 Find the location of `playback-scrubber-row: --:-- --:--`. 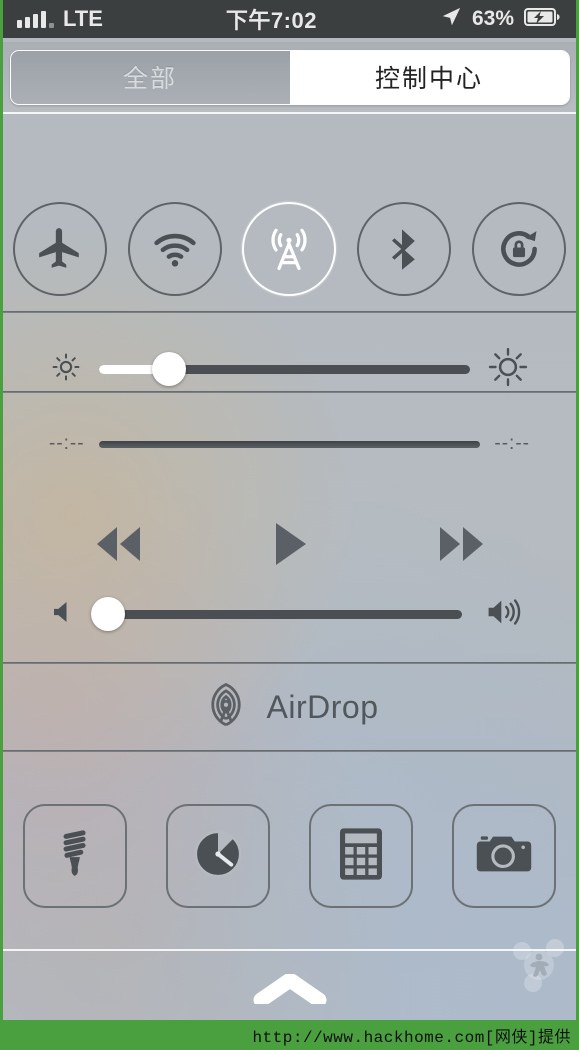

playback-scrubber-row: --:-- --:-- is located at coordinates (289, 444).